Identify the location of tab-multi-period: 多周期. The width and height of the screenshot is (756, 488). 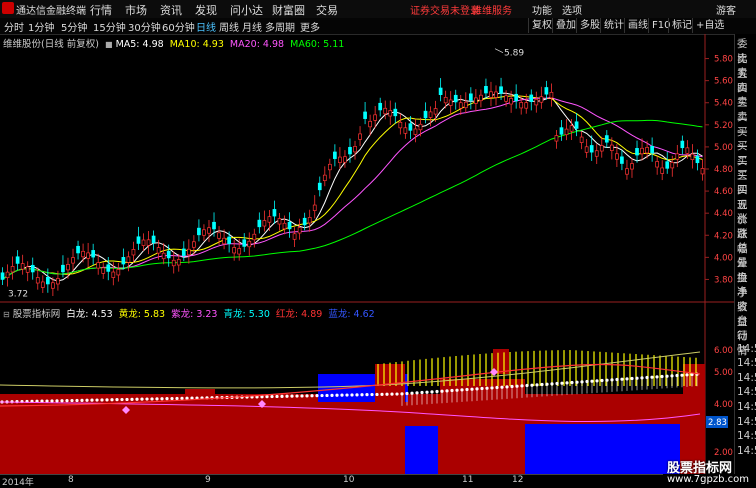
(280, 26).